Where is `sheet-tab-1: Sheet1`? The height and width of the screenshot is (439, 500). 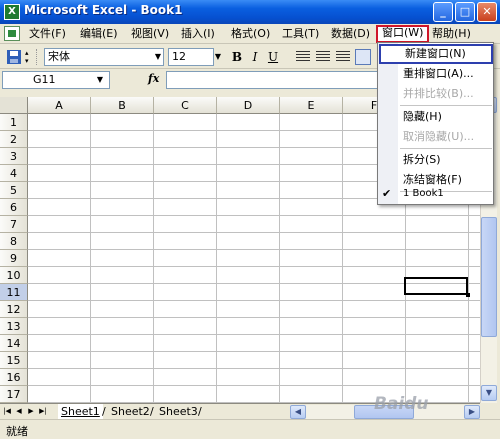 sheet-tab-1: Sheet1 is located at coordinates (80, 411).